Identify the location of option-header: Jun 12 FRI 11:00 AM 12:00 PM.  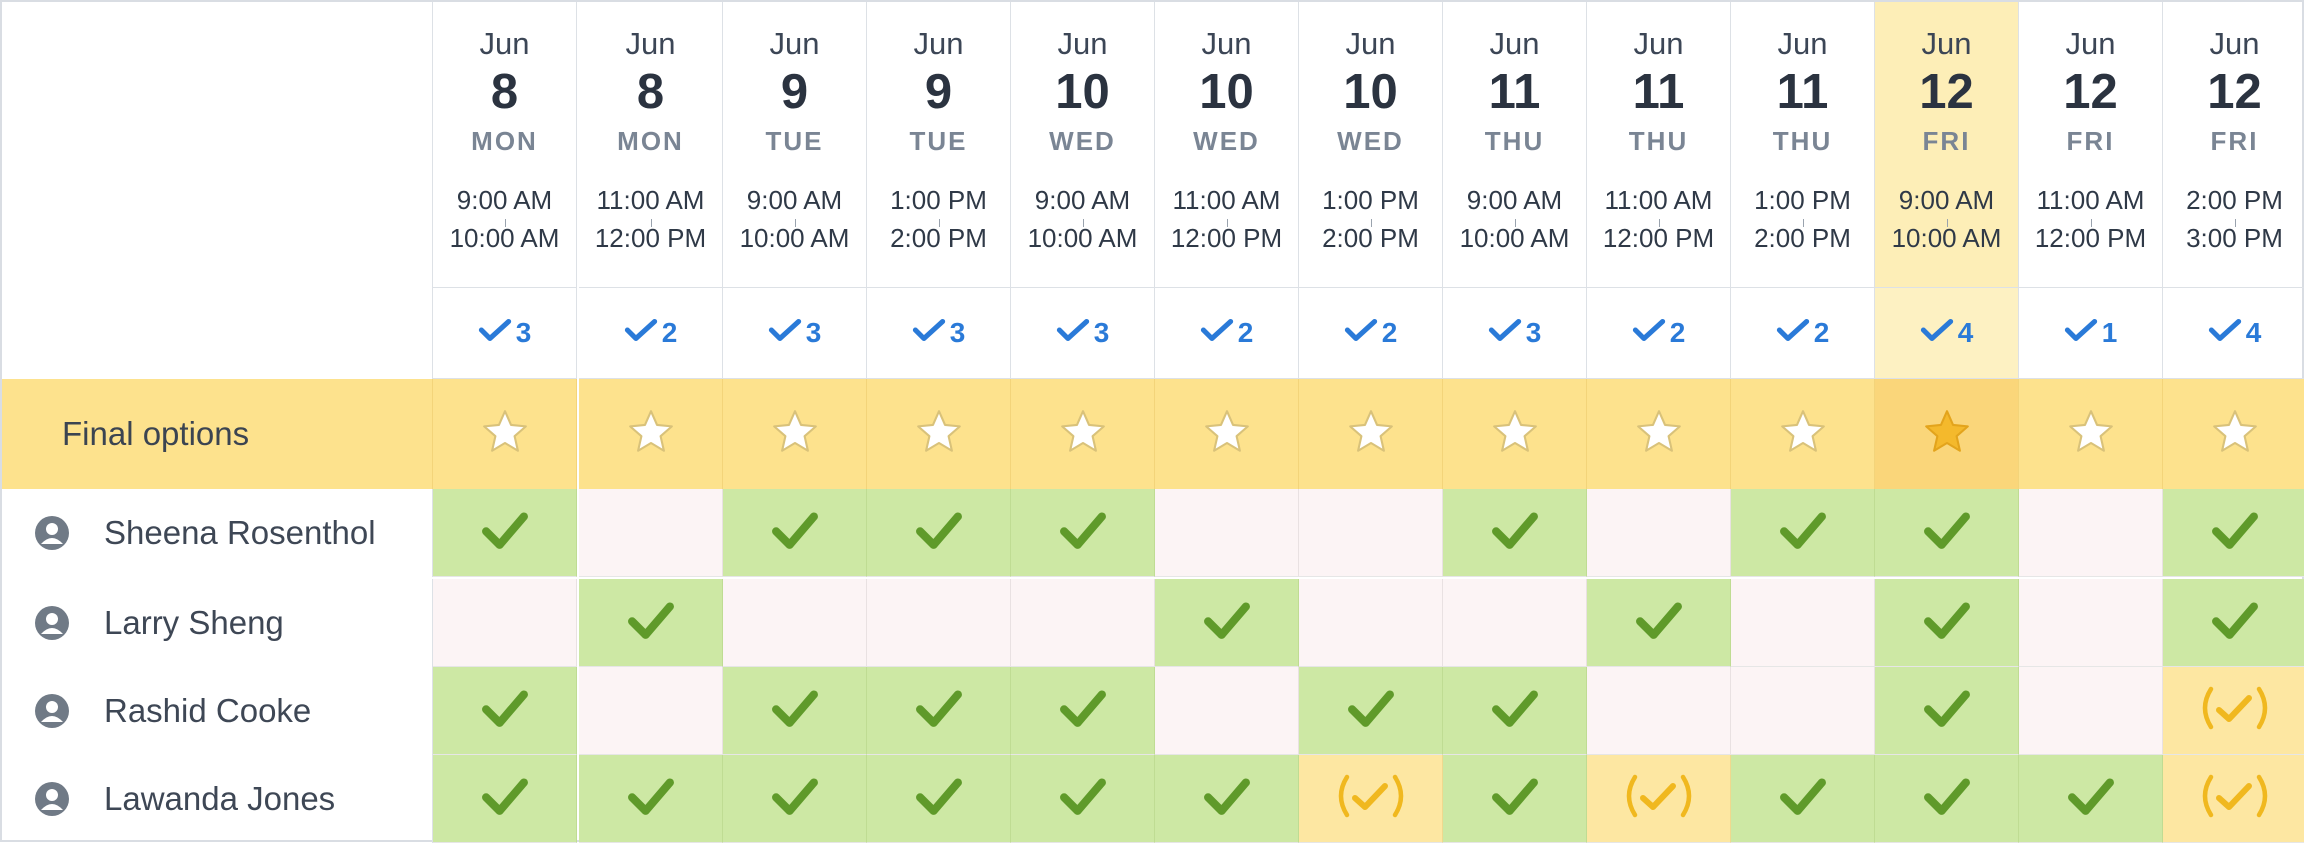
(2091, 145).